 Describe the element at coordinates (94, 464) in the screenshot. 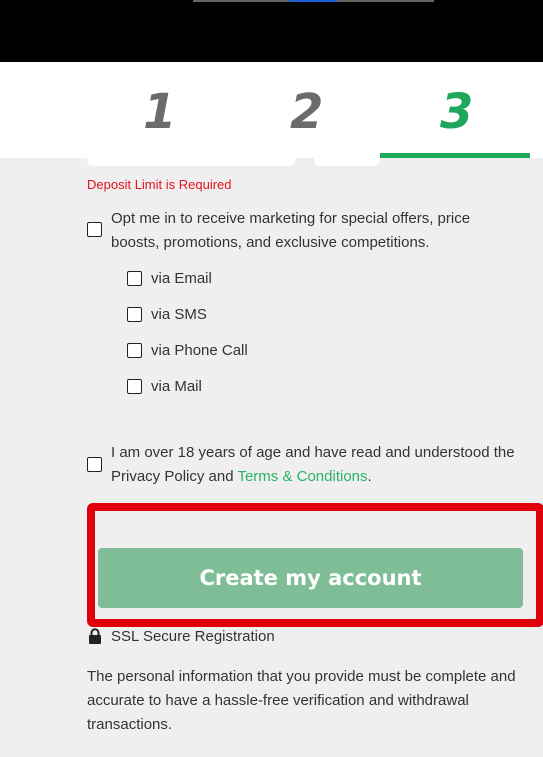

I see `age-terms-checkbox` at that location.